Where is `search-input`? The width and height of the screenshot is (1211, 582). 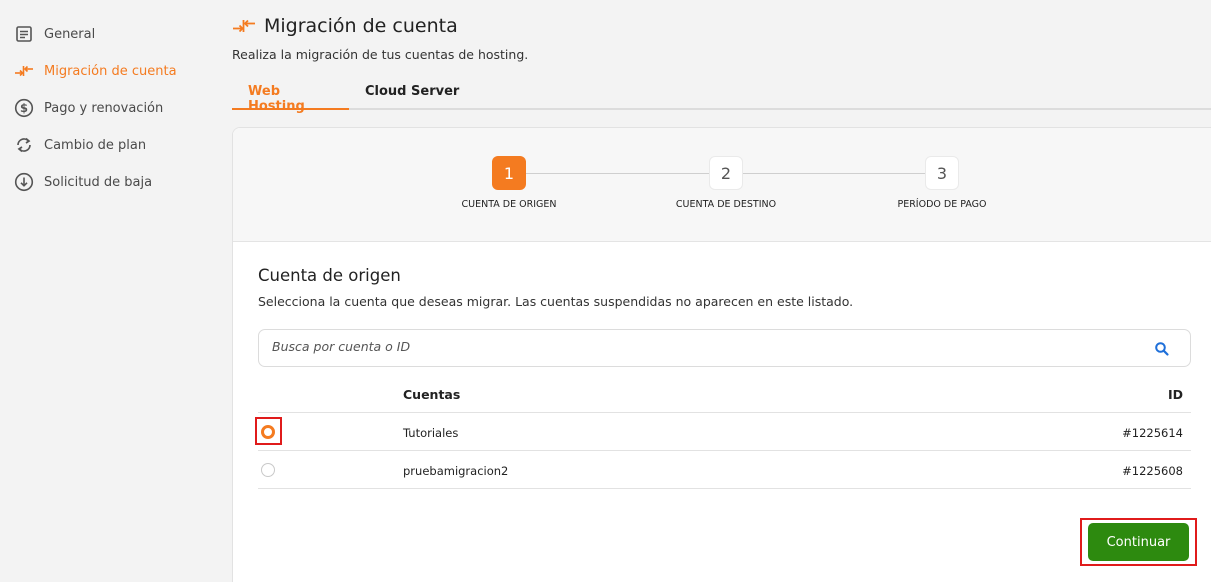
search-input is located at coordinates (702, 346).